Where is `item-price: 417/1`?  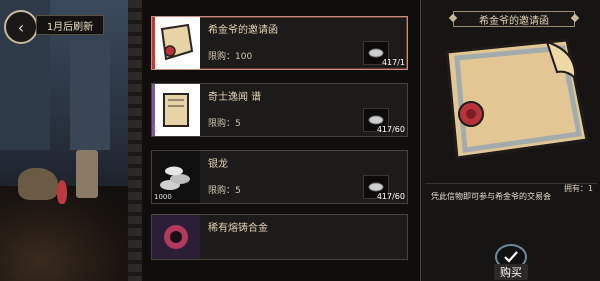 item-price: 417/1 is located at coordinates (393, 62).